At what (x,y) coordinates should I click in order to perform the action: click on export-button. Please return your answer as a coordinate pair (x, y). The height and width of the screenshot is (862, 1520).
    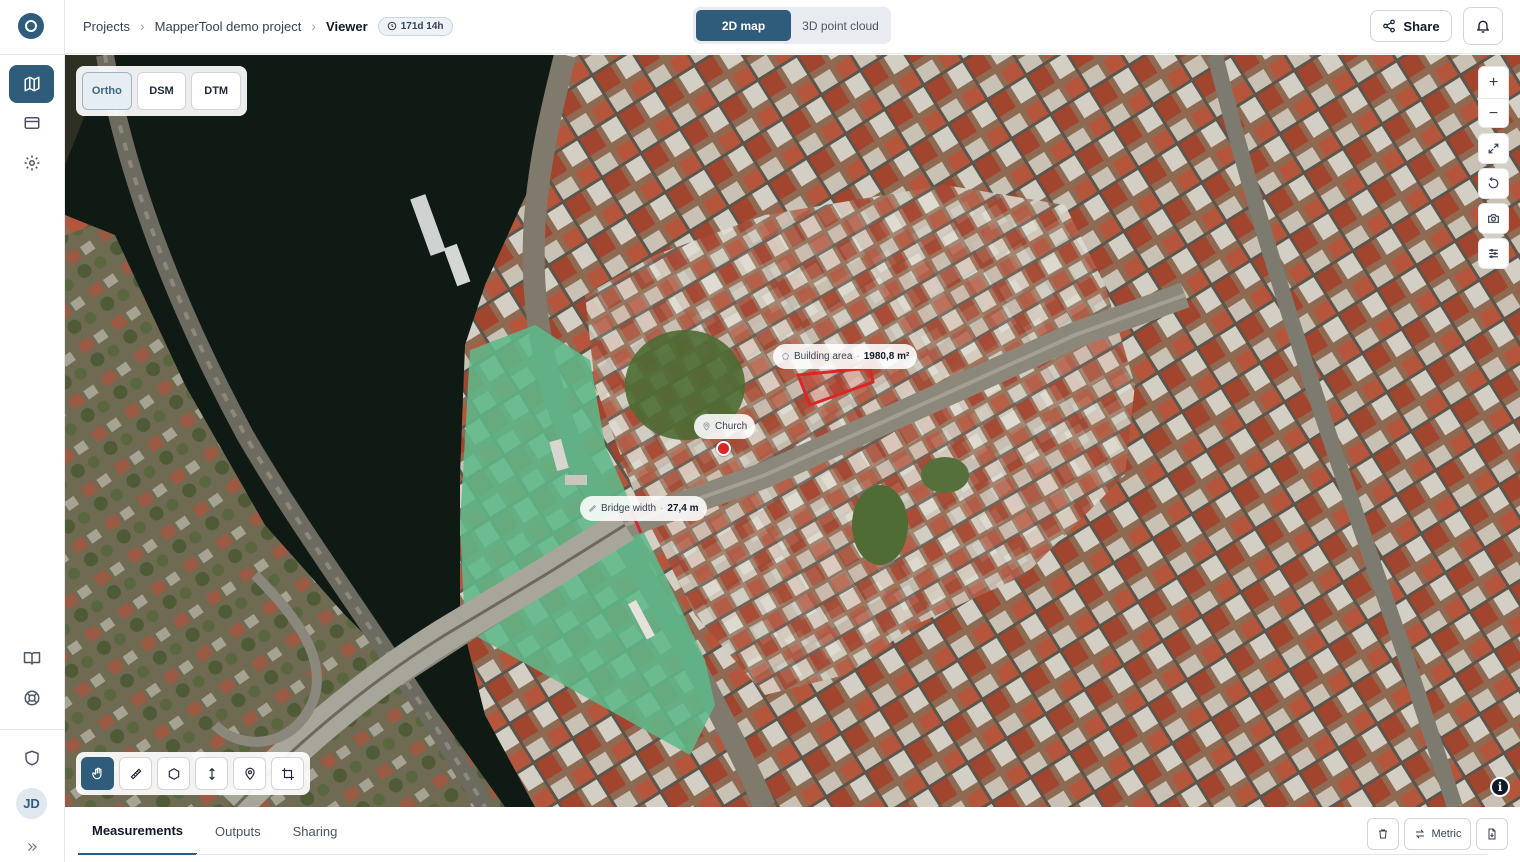
    Looking at the image, I should click on (1492, 834).